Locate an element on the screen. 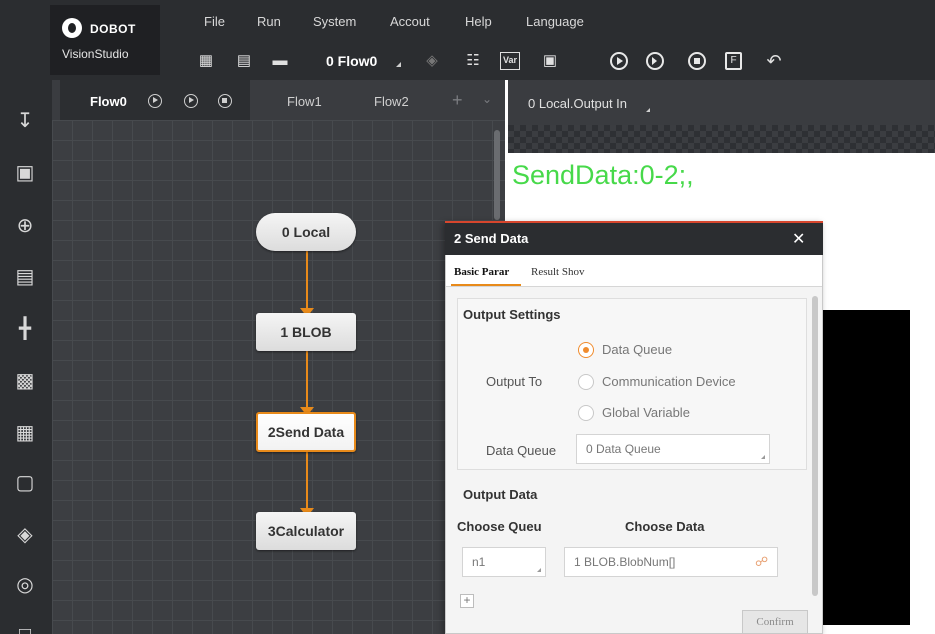 This screenshot has height=634, width=935. result-source-selector: 0 Local.Output In is located at coordinates (577, 103).